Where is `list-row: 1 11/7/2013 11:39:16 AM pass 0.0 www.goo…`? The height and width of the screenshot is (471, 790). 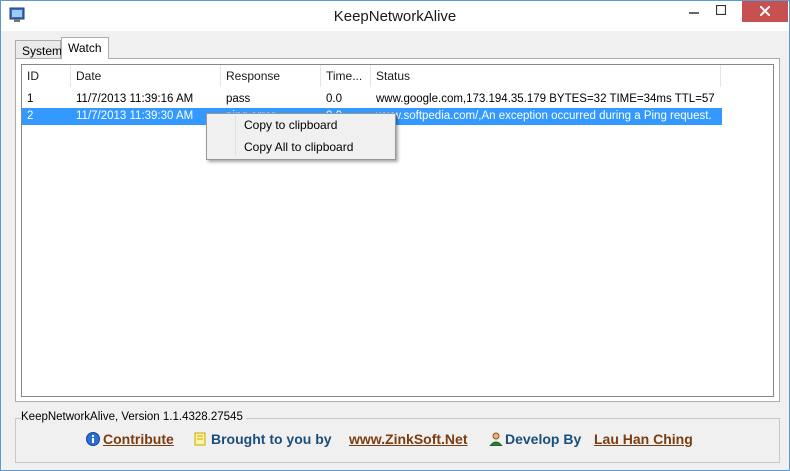
list-row: 1 11/7/2013 11:39:16 AM pass 0.0 www.goo… is located at coordinates (372, 99).